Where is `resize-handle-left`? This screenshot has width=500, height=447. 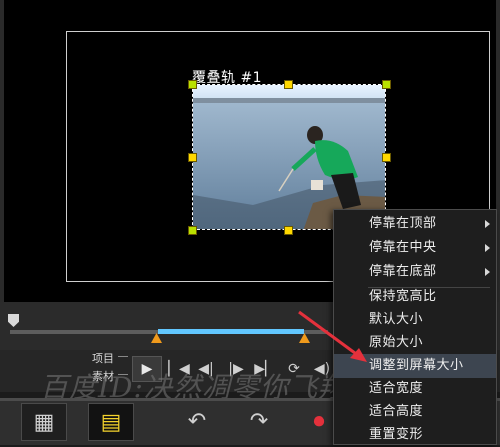 resize-handle-left is located at coordinates (192, 157).